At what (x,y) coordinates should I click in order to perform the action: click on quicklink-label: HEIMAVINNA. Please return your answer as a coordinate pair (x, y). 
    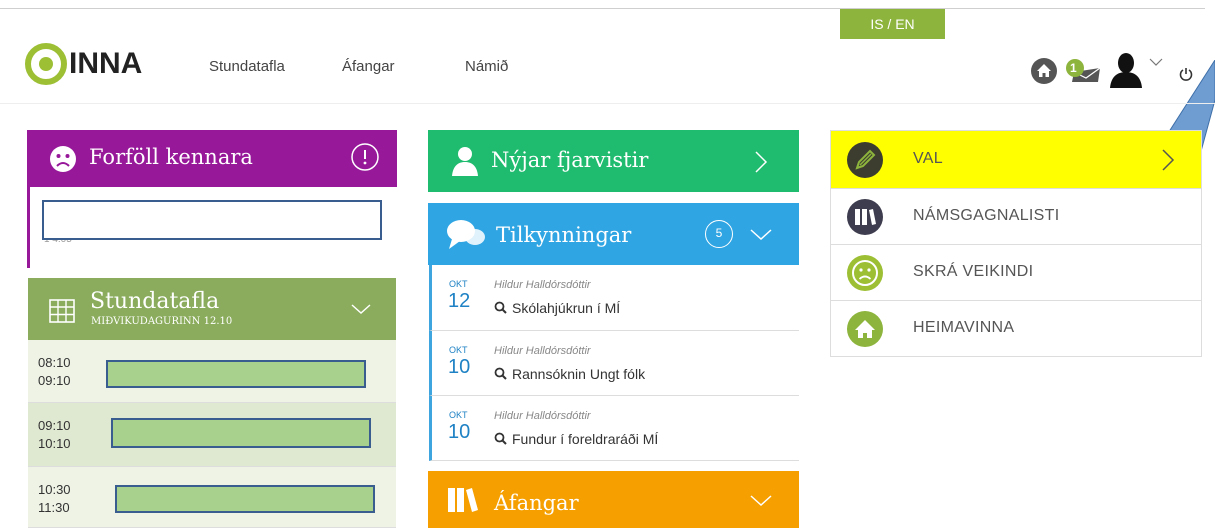
    Looking at the image, I should click on (964, 327).